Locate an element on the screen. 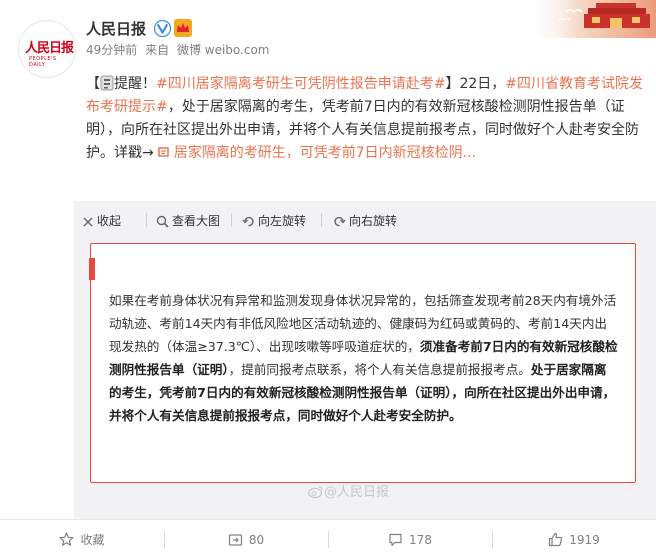  hashtag-link-1: #四川居家隔离考研生可凭阴性报告申请赴考# is located at coordinates (300, 84).